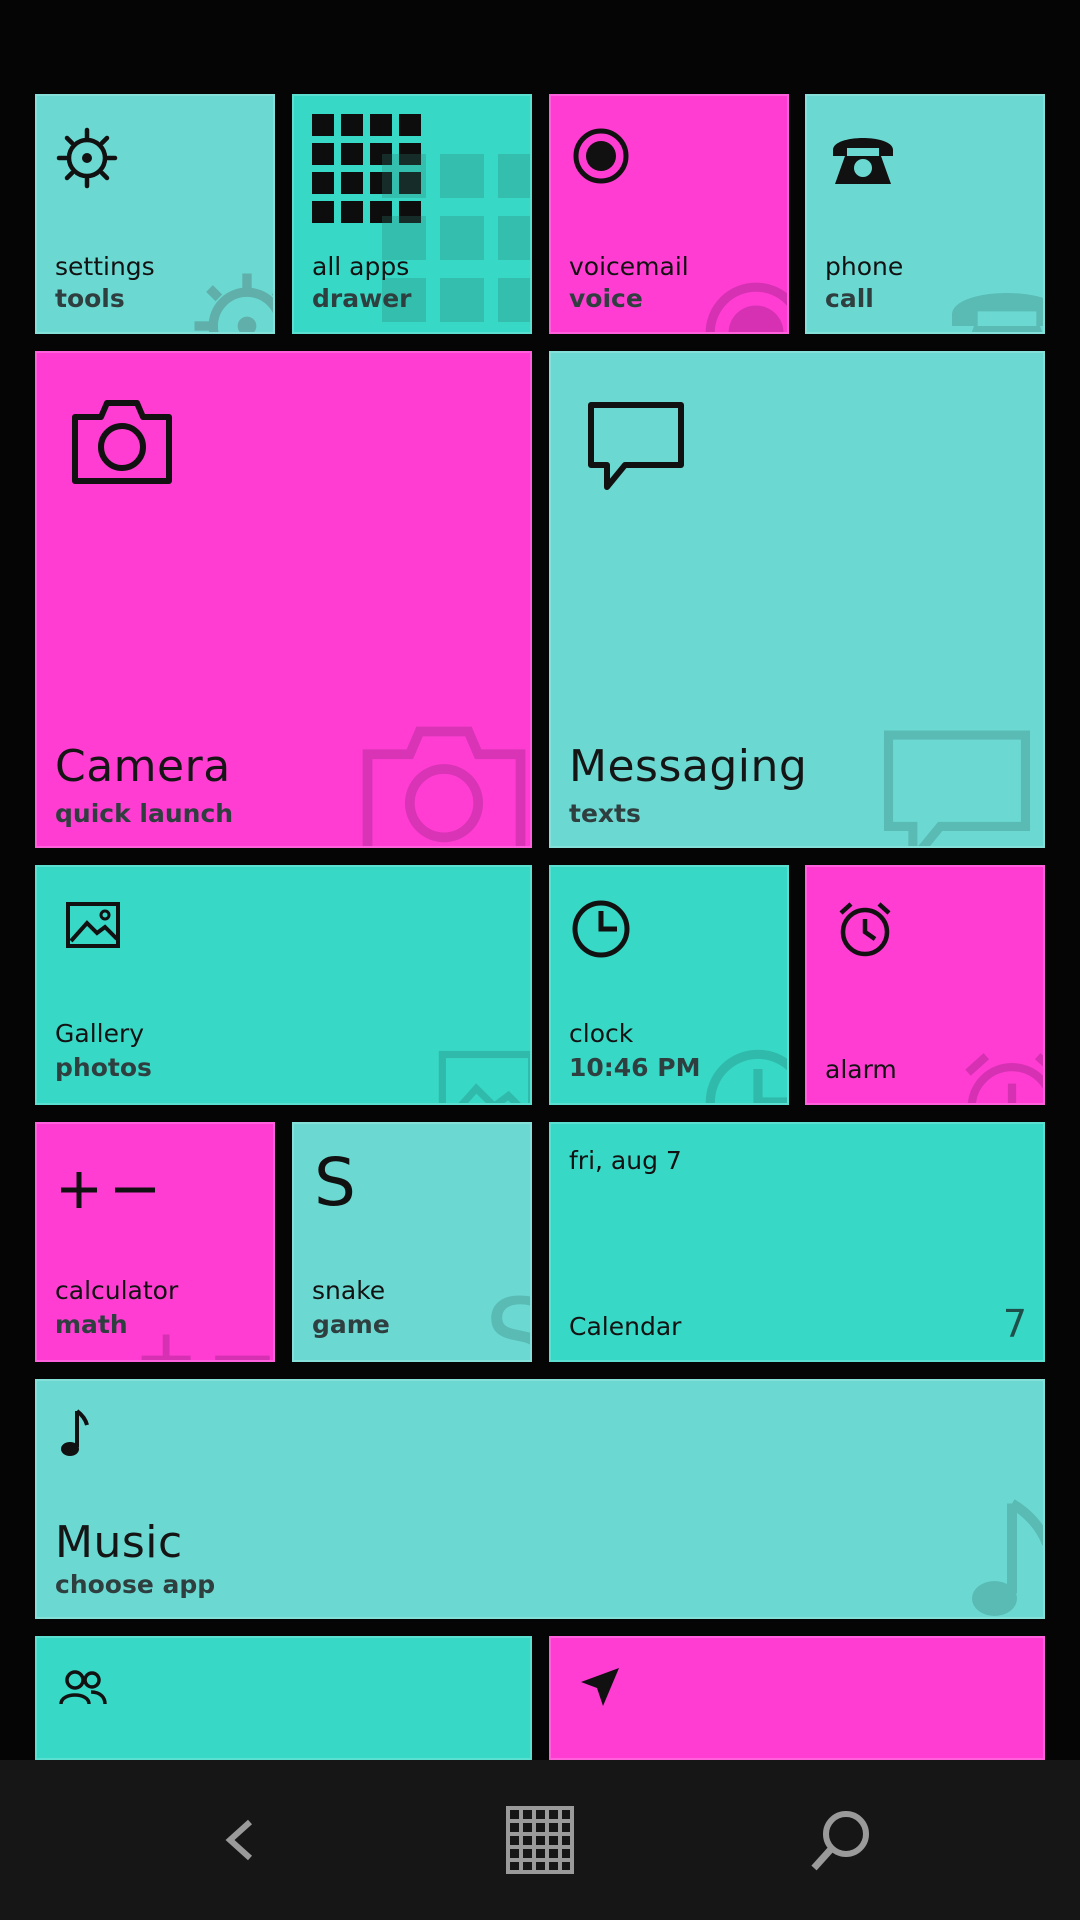 This screenshot has height=1920, width=1080. I want to click on music-note-watermark-icon, so click(1007, 1557).